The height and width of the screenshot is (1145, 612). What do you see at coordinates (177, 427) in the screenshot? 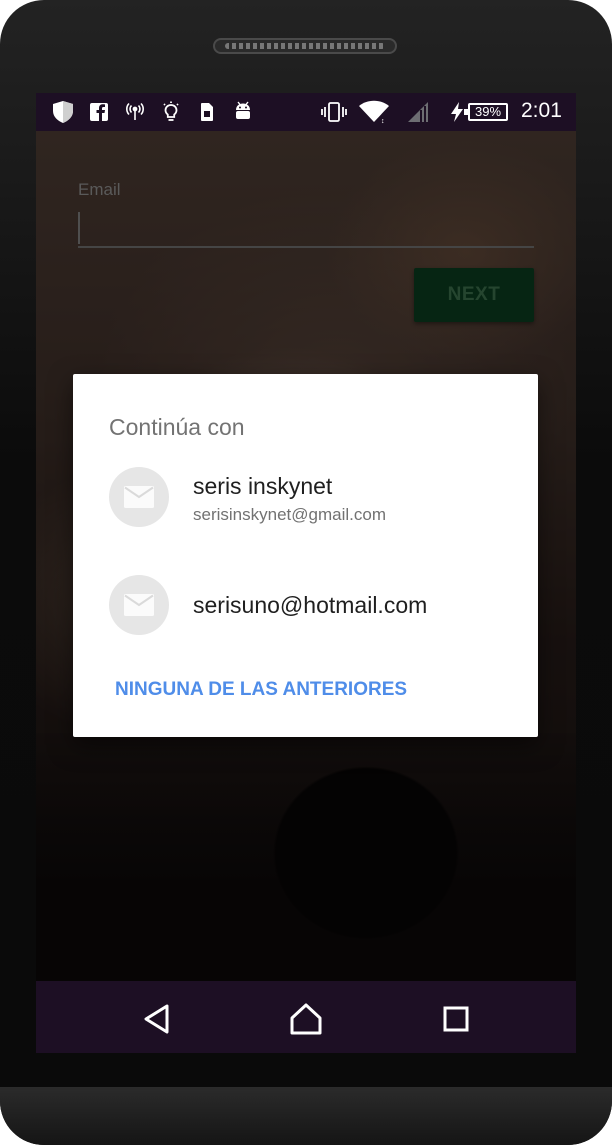
I see `dialog-title: Continúa con` at bounding box center [177, 427].